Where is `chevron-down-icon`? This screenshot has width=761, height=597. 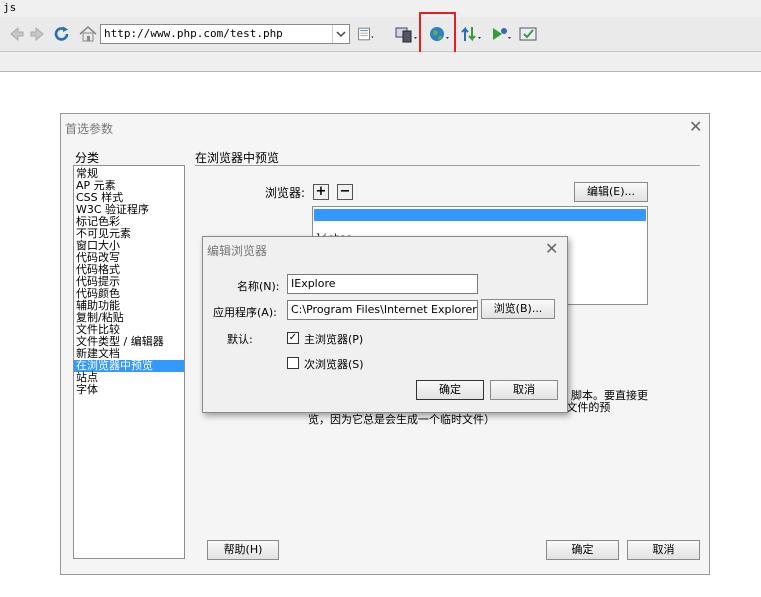 chevron-down-icon is located at coordinates (341, 34).